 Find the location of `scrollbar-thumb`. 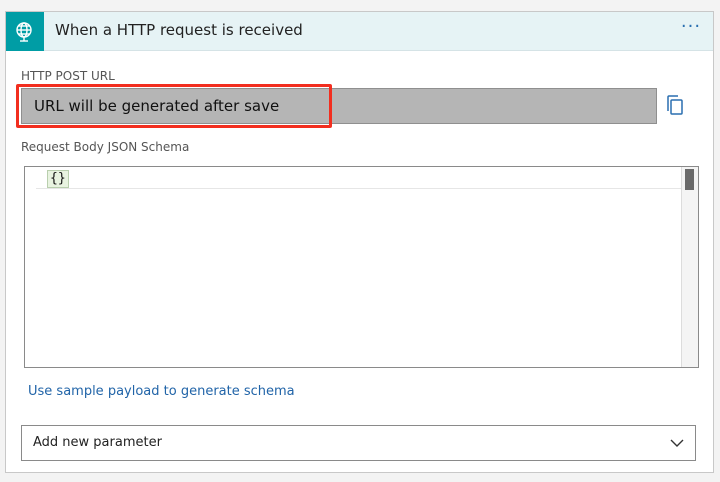

scrollbar-thumb is located at coordinates (689, 179).